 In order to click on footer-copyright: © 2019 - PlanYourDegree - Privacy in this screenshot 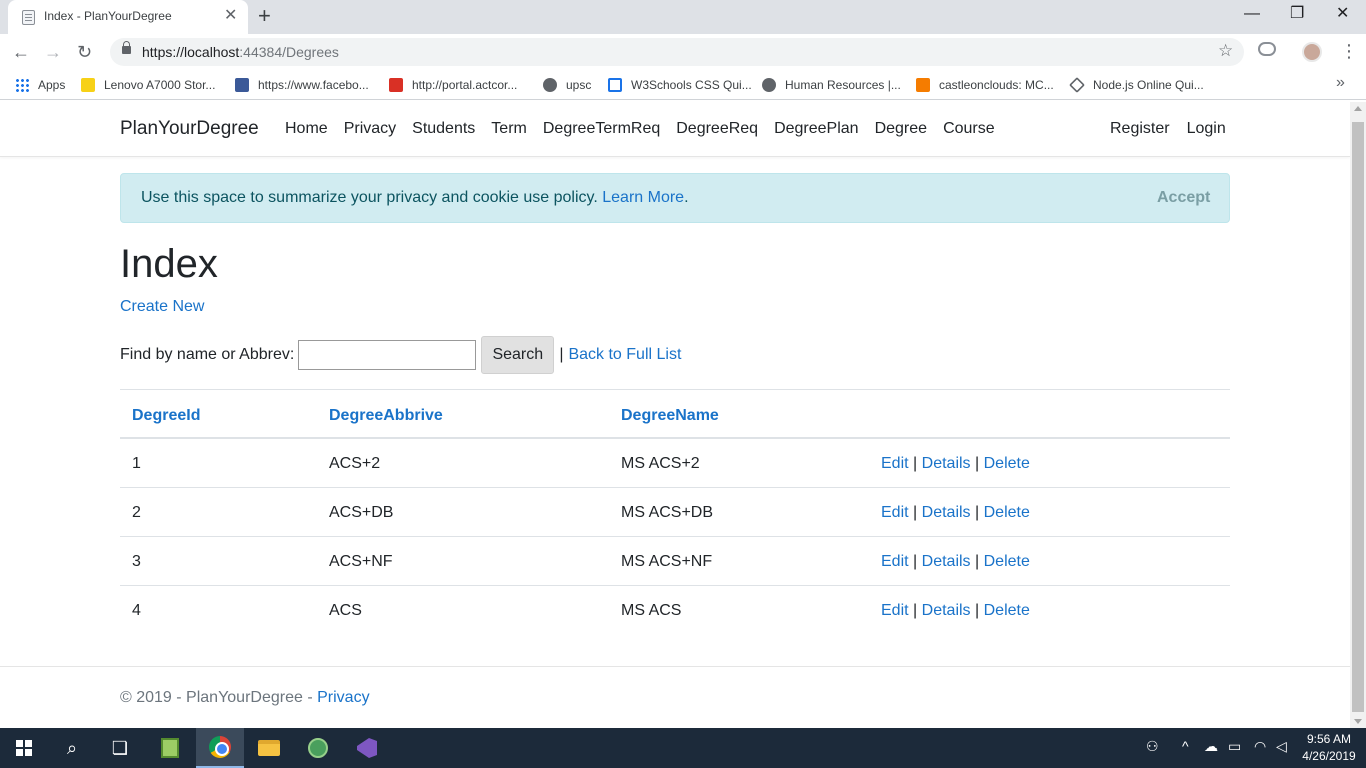, I will do `click(245, 697)`.